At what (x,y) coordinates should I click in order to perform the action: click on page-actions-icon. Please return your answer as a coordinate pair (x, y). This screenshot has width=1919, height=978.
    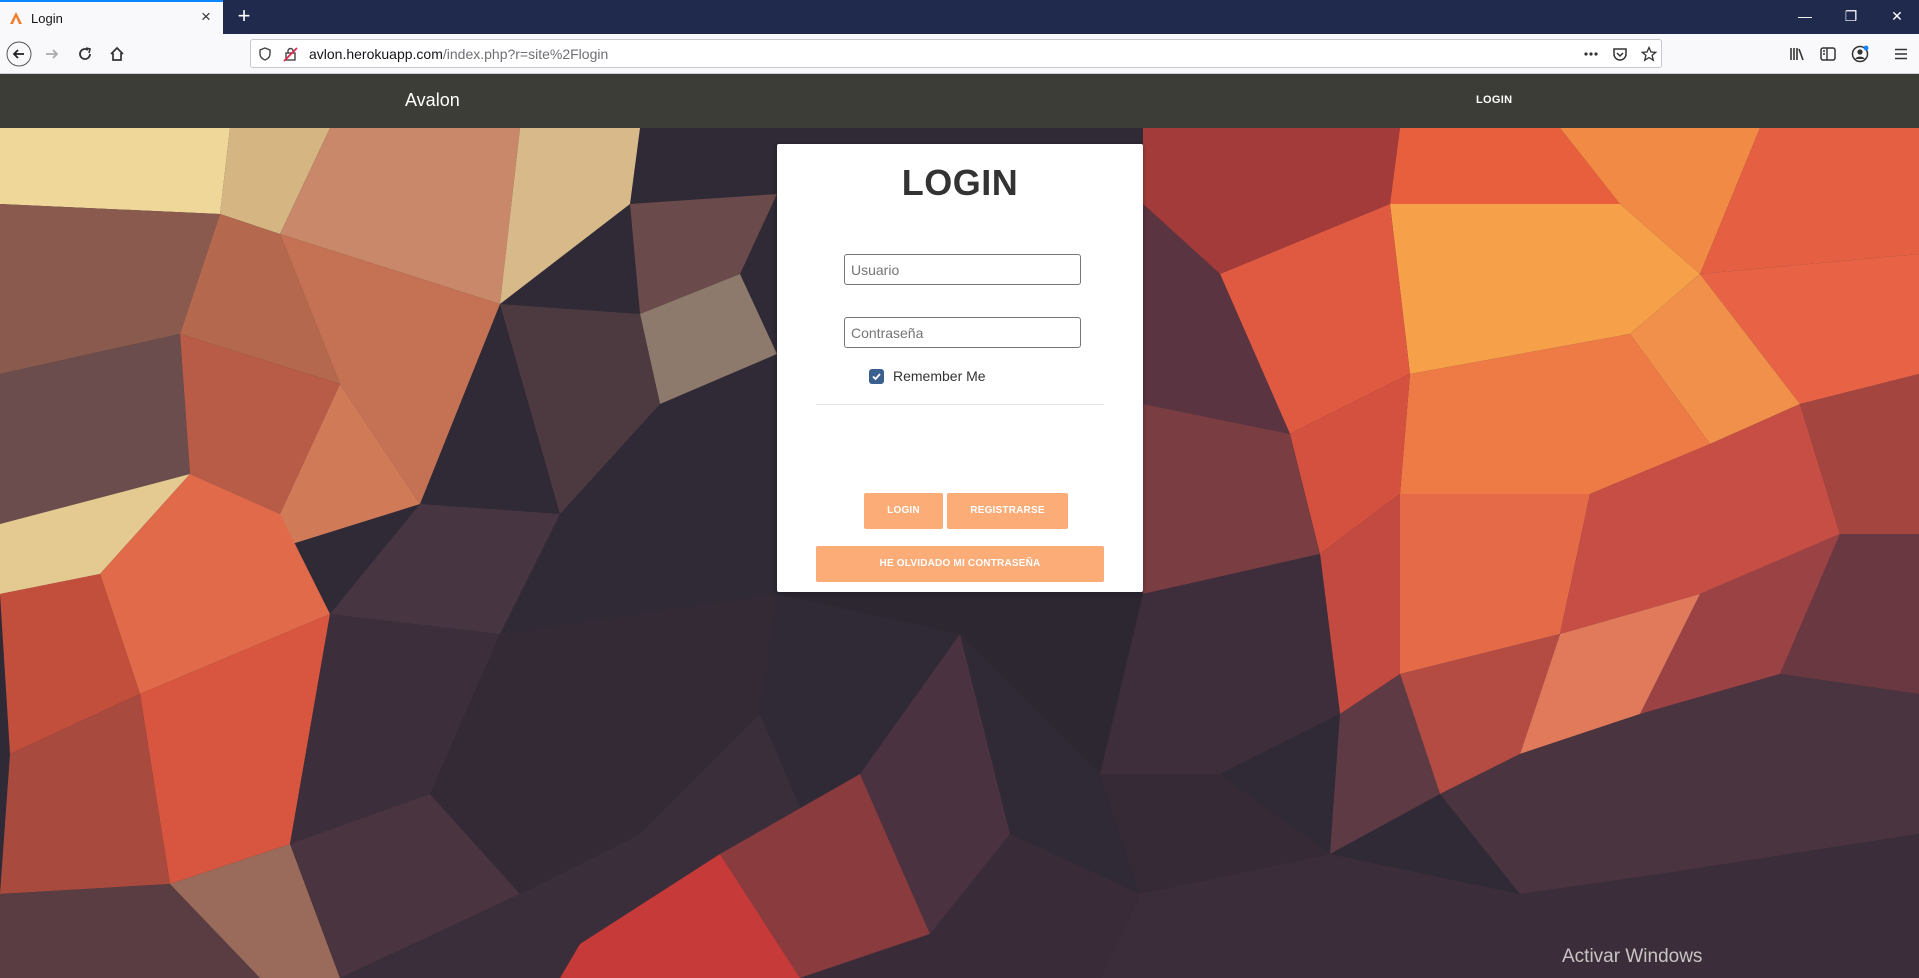
    Looking at the image, I should click on (1591, 54).